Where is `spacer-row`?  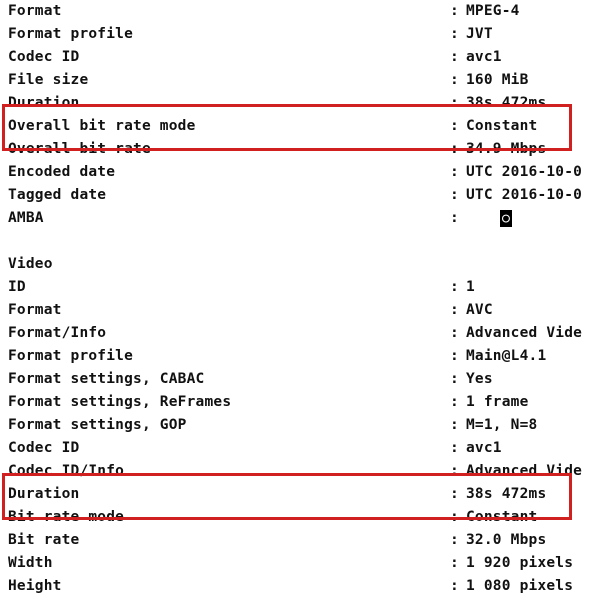
spacer-row is located at coordinates (304, 241).